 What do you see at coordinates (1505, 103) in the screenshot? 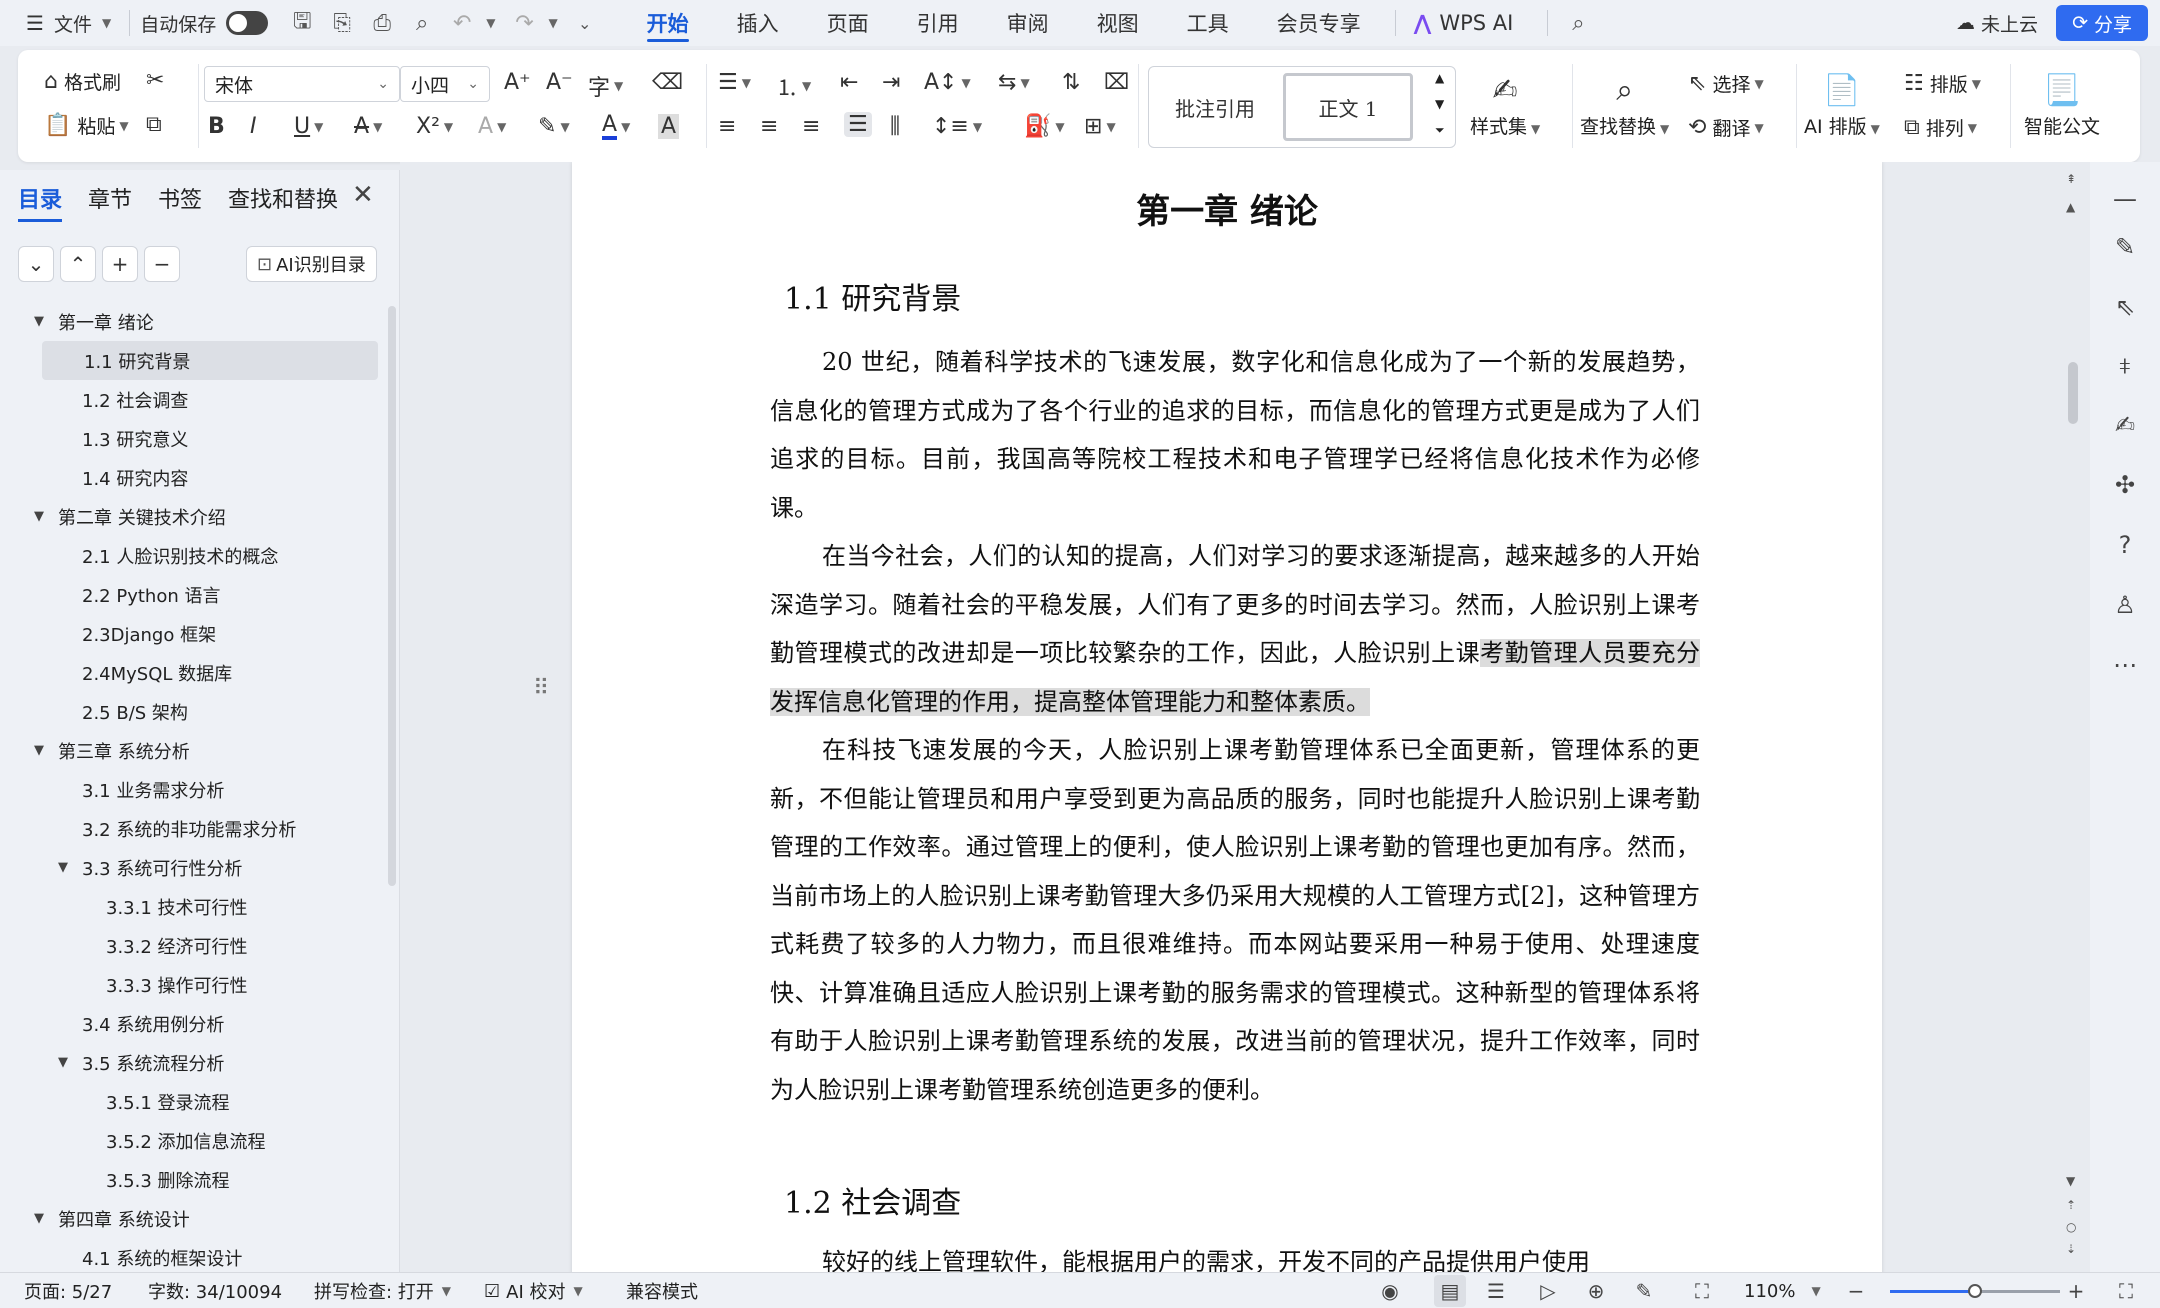
I see `style-set-button: ✍ 样式集 ▼` at bounding box center [1505, 103].